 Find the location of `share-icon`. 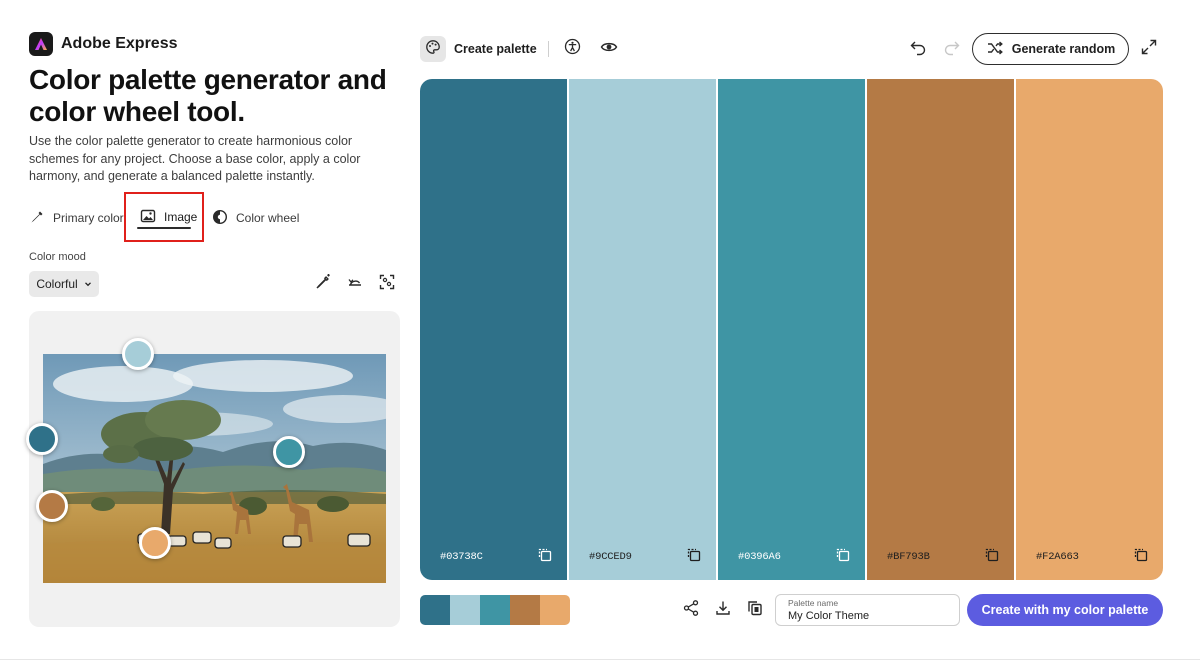

share-icon is located at coordinates (691, 610).